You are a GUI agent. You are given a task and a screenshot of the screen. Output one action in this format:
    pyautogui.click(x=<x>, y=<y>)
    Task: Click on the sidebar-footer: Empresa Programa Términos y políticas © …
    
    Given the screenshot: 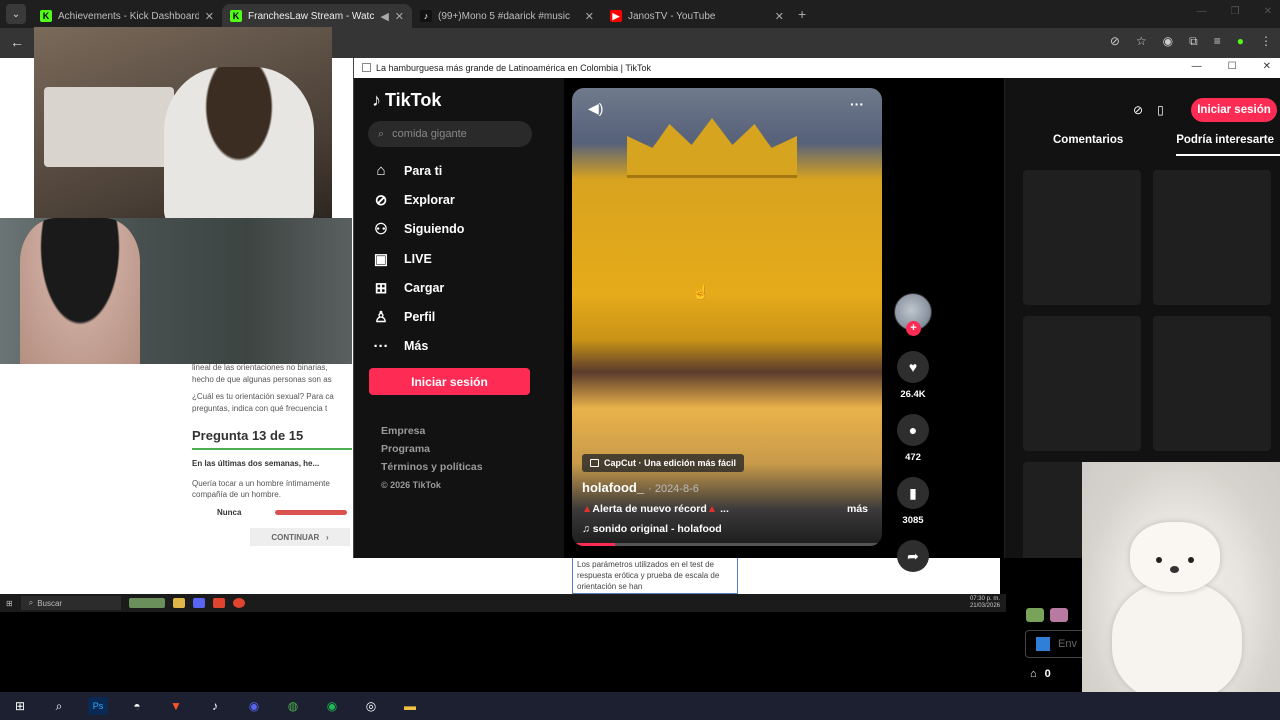 What is the action you would take?
    pyautogui.click(x=432, y=458)
    